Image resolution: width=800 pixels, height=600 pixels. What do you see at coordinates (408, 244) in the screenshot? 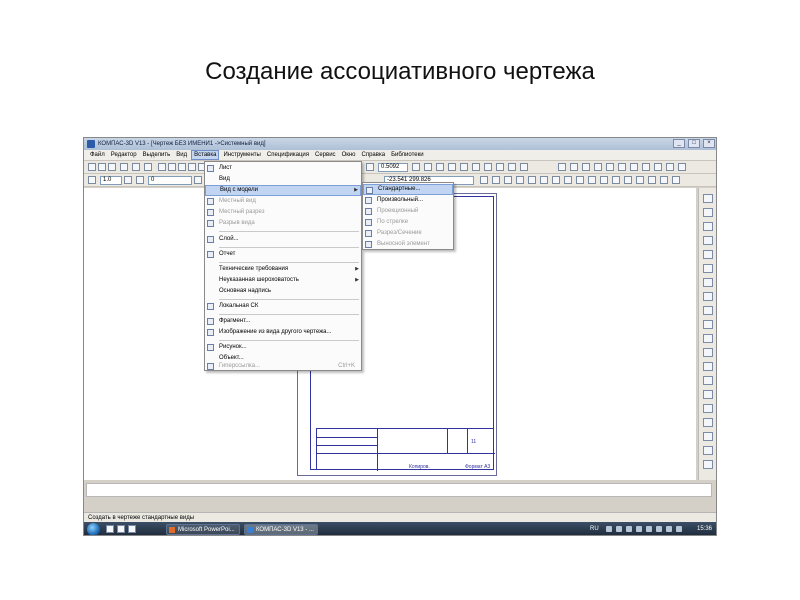
I see `submenu-detail-view: Выносной элемент` at bounding box center [408, 244].